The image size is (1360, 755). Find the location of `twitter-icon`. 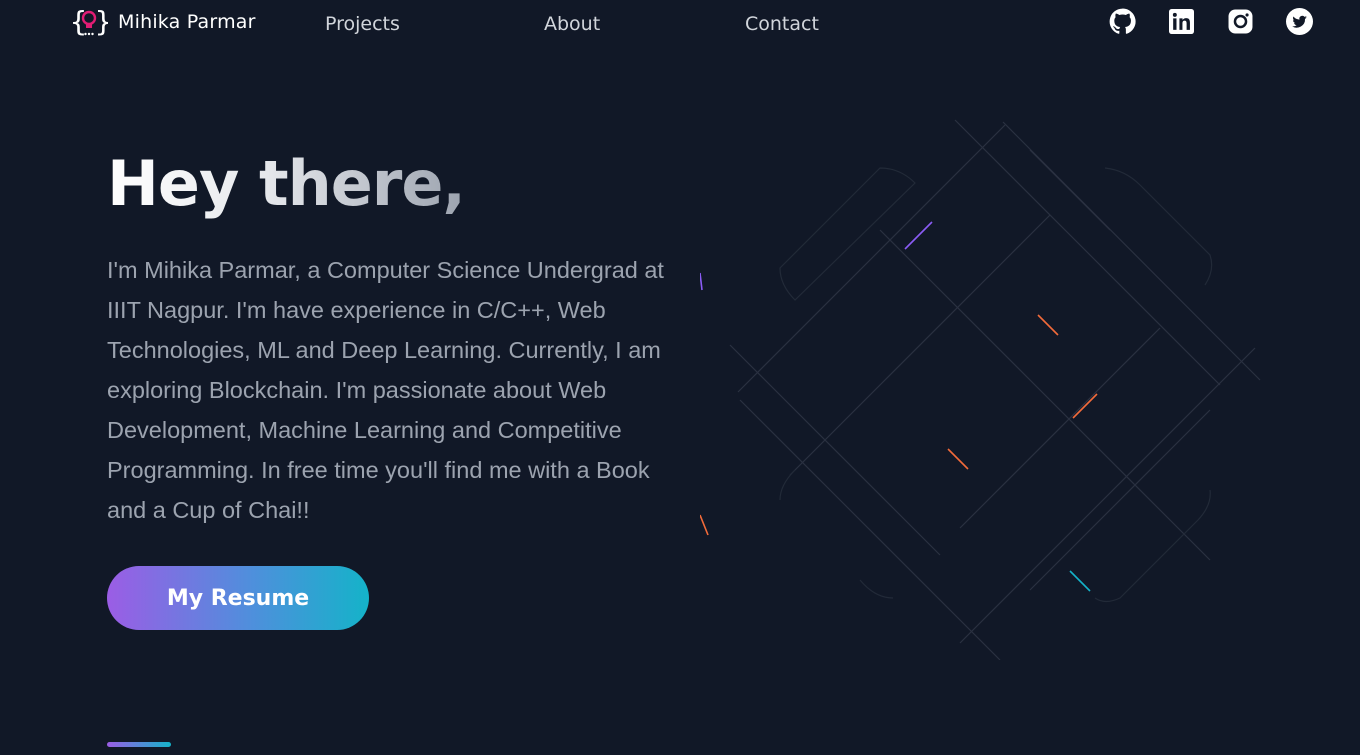

twitter-icon is located at coordinates (1299, 21).